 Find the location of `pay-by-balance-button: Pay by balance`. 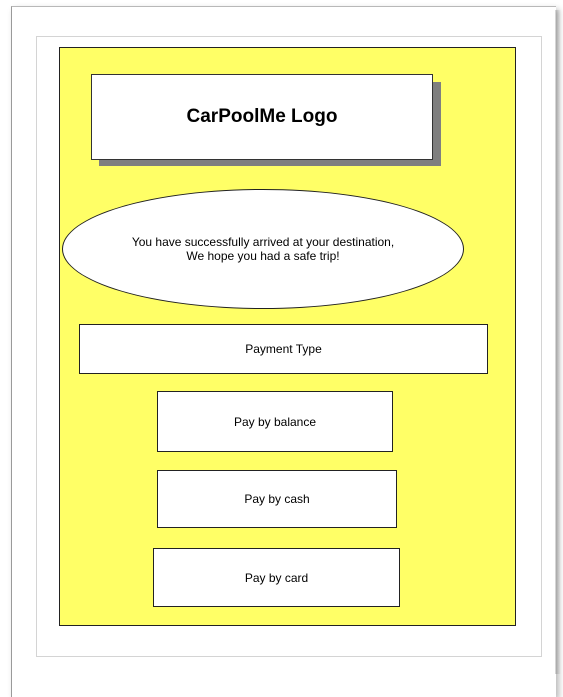

pay-by-balance-button: Pay by balance is located at coordinates (275, 421).